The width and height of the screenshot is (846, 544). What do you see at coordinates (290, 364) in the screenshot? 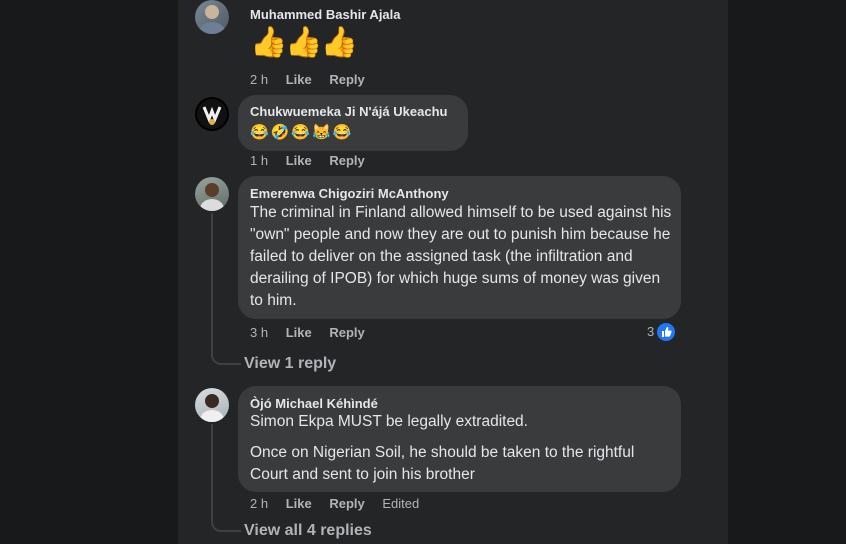
I see `view-replies-link: View 1 reply` at bounding box center [290, 364].